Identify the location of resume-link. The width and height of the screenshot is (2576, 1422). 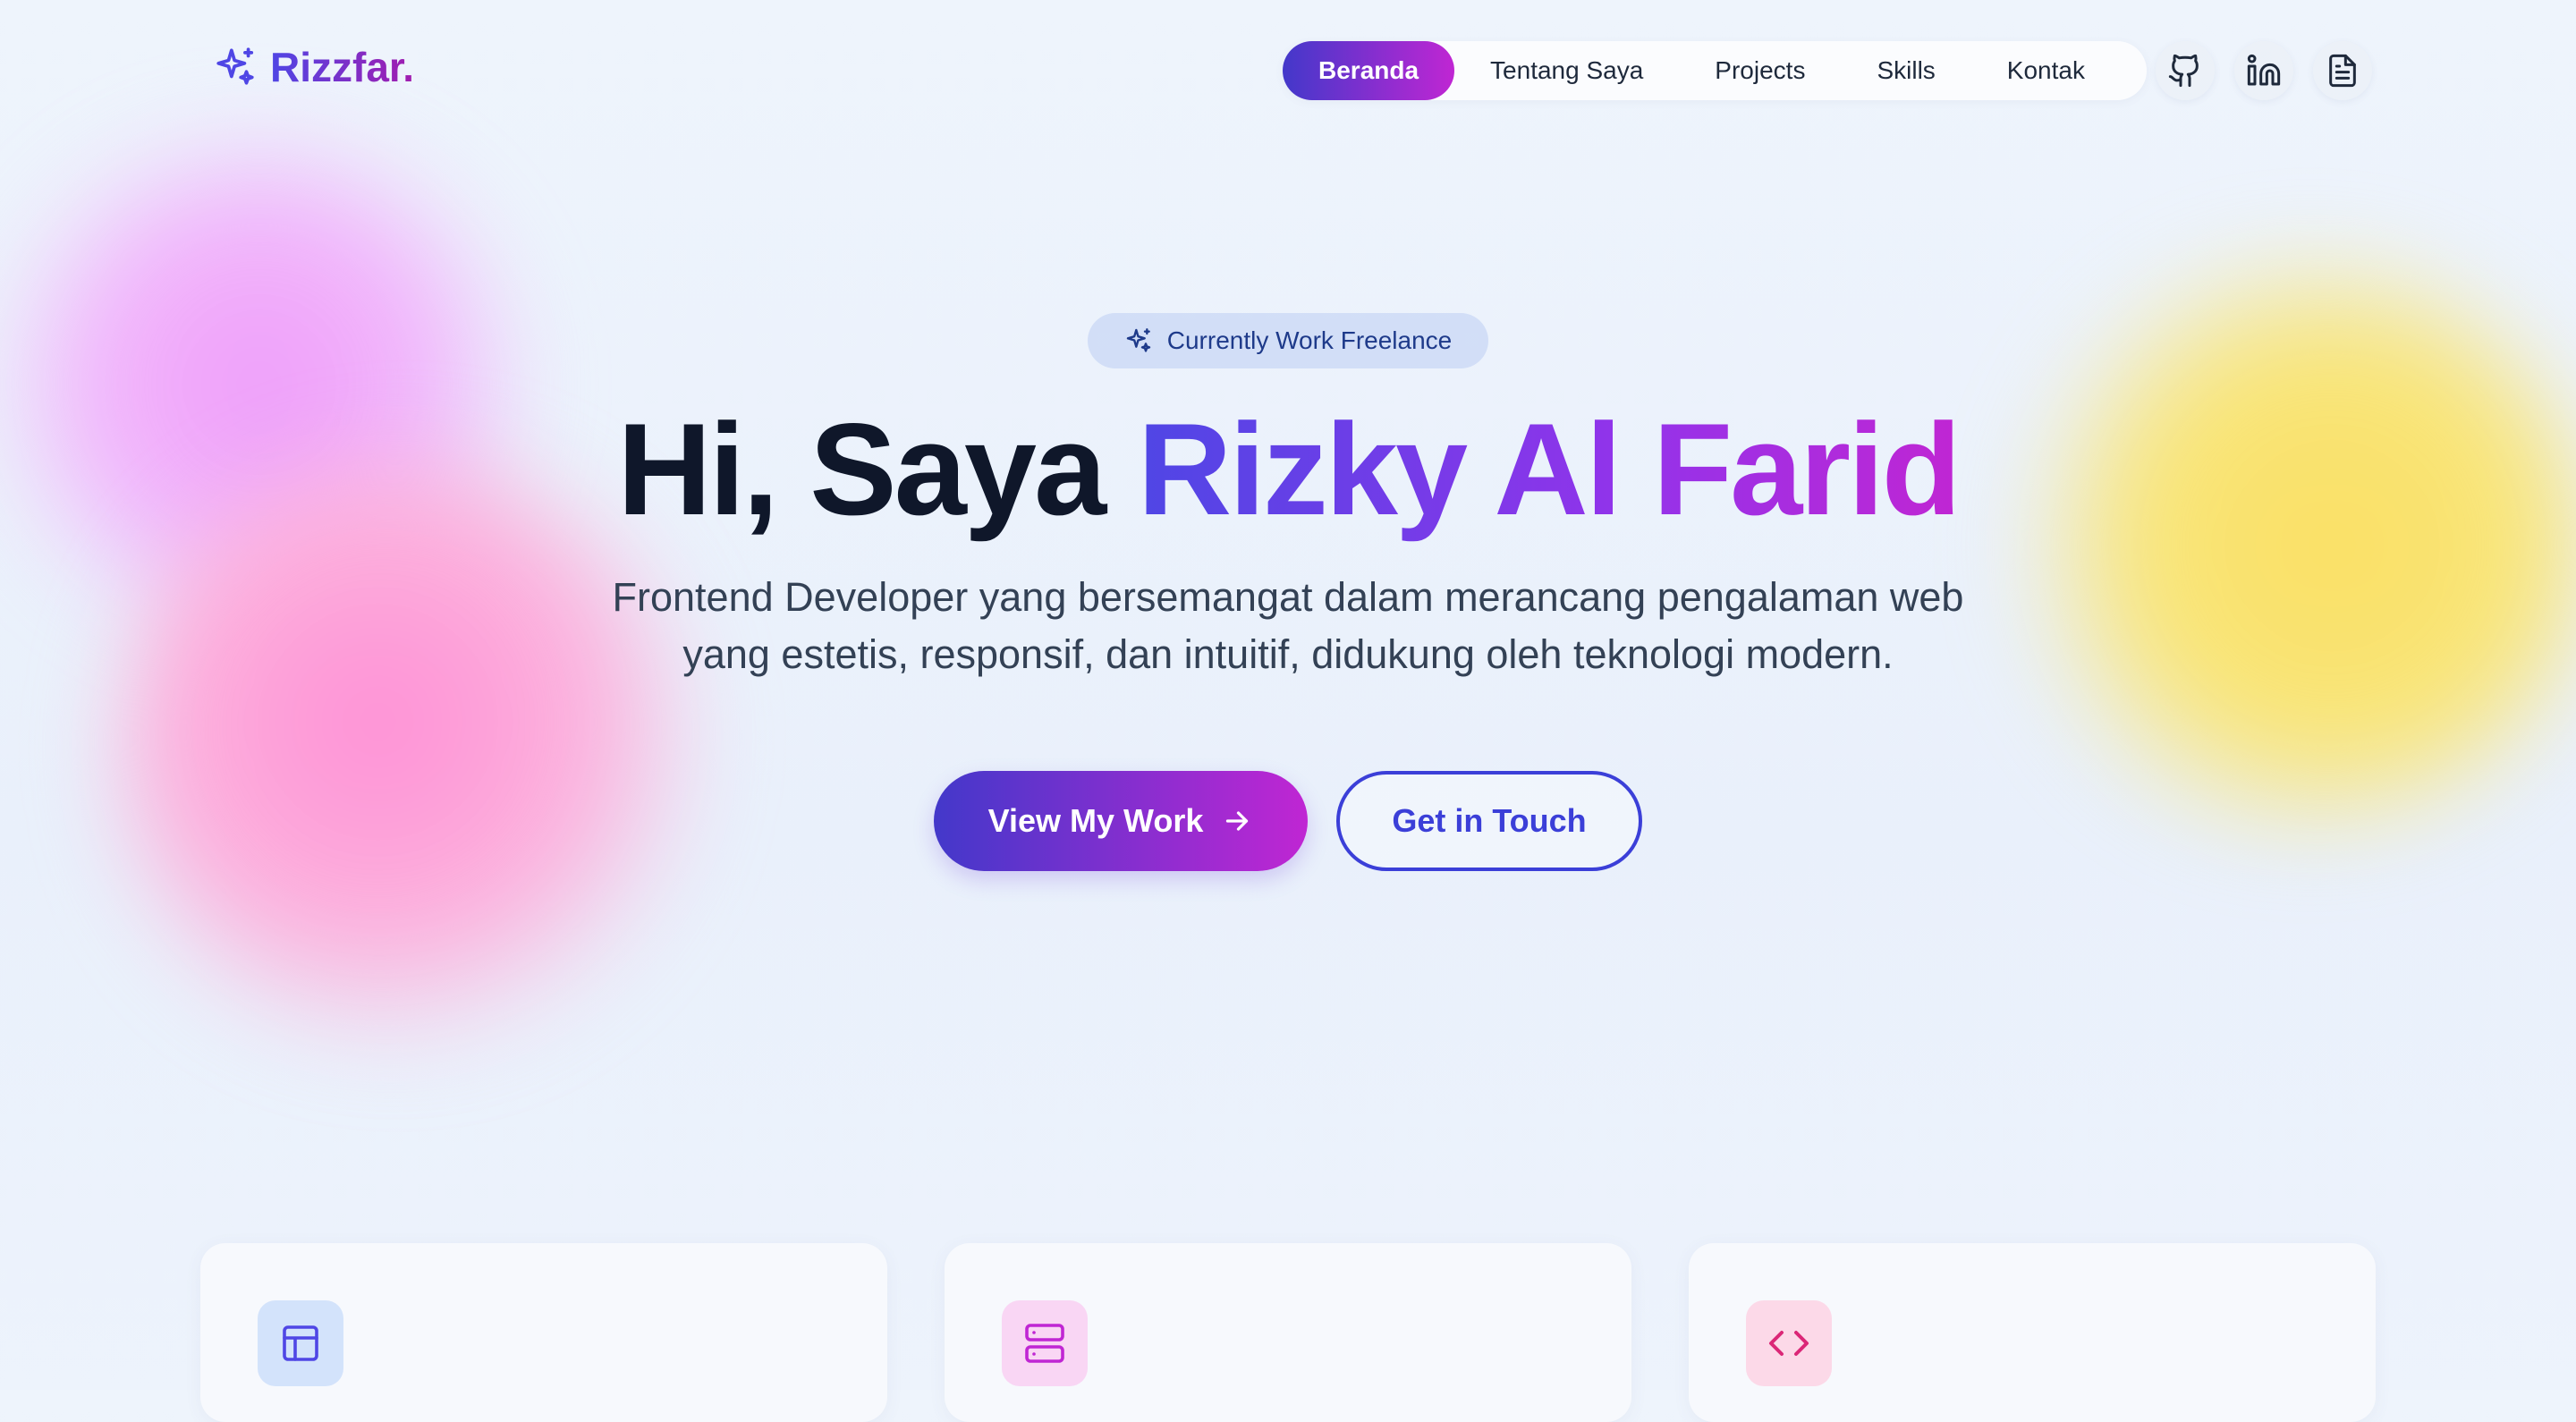
(2342, 70).